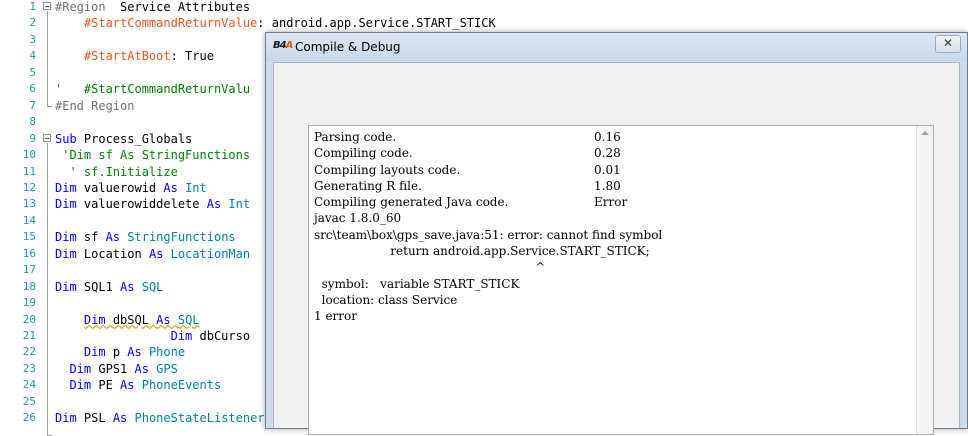 The width and height of the screenshot is (968, 436). I want to click on line-number: 17, so click(29, 270).